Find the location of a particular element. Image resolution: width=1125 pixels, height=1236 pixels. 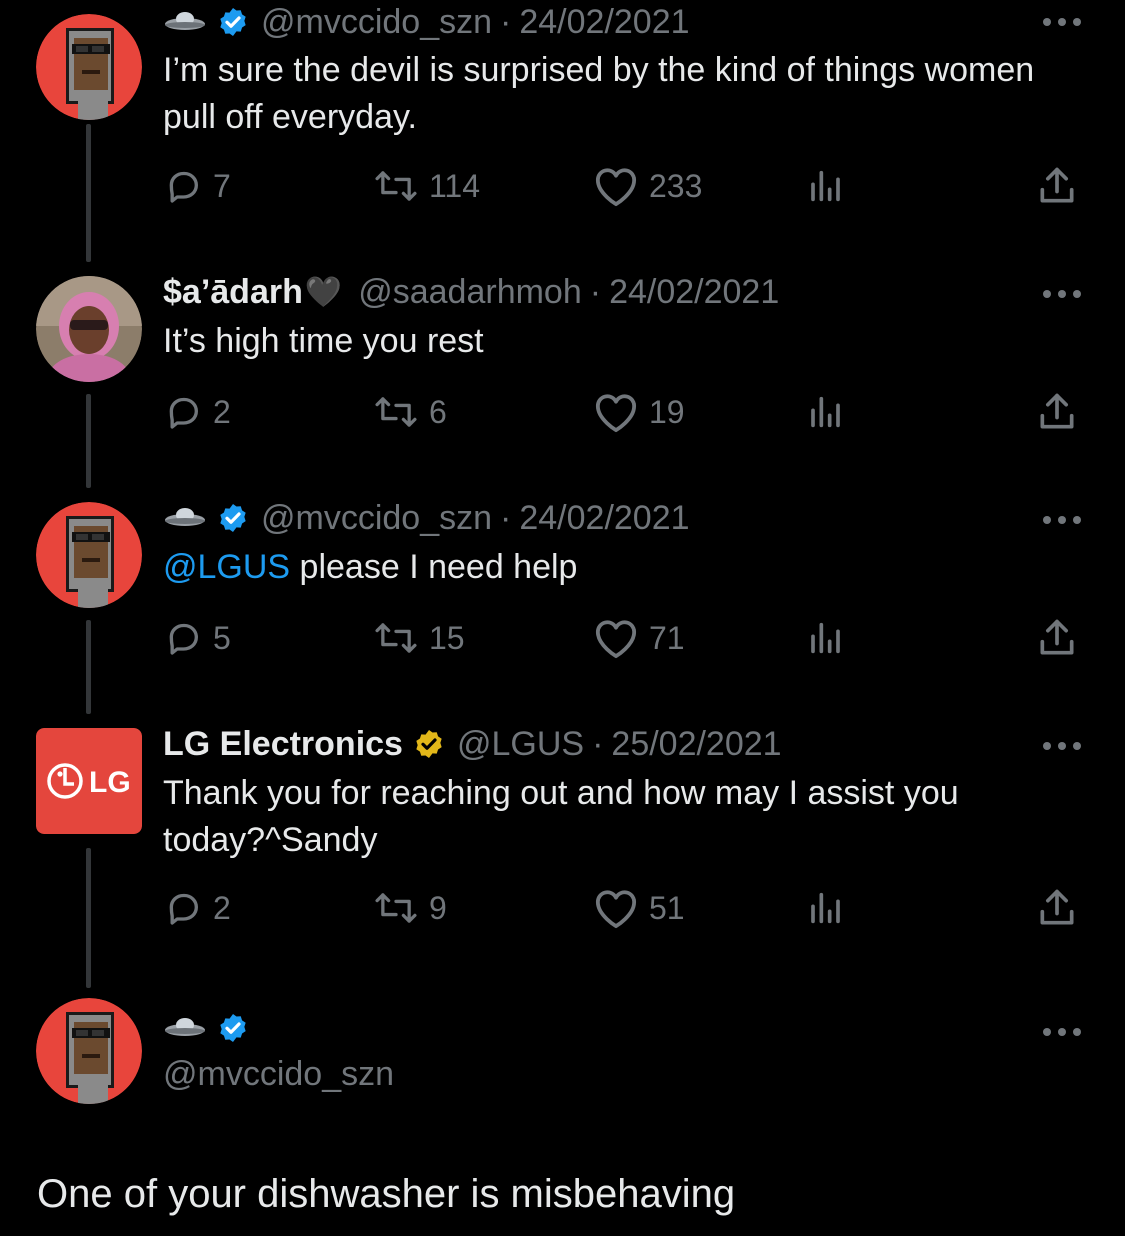

reply-button: 7 is located at coordinates (197, 186).